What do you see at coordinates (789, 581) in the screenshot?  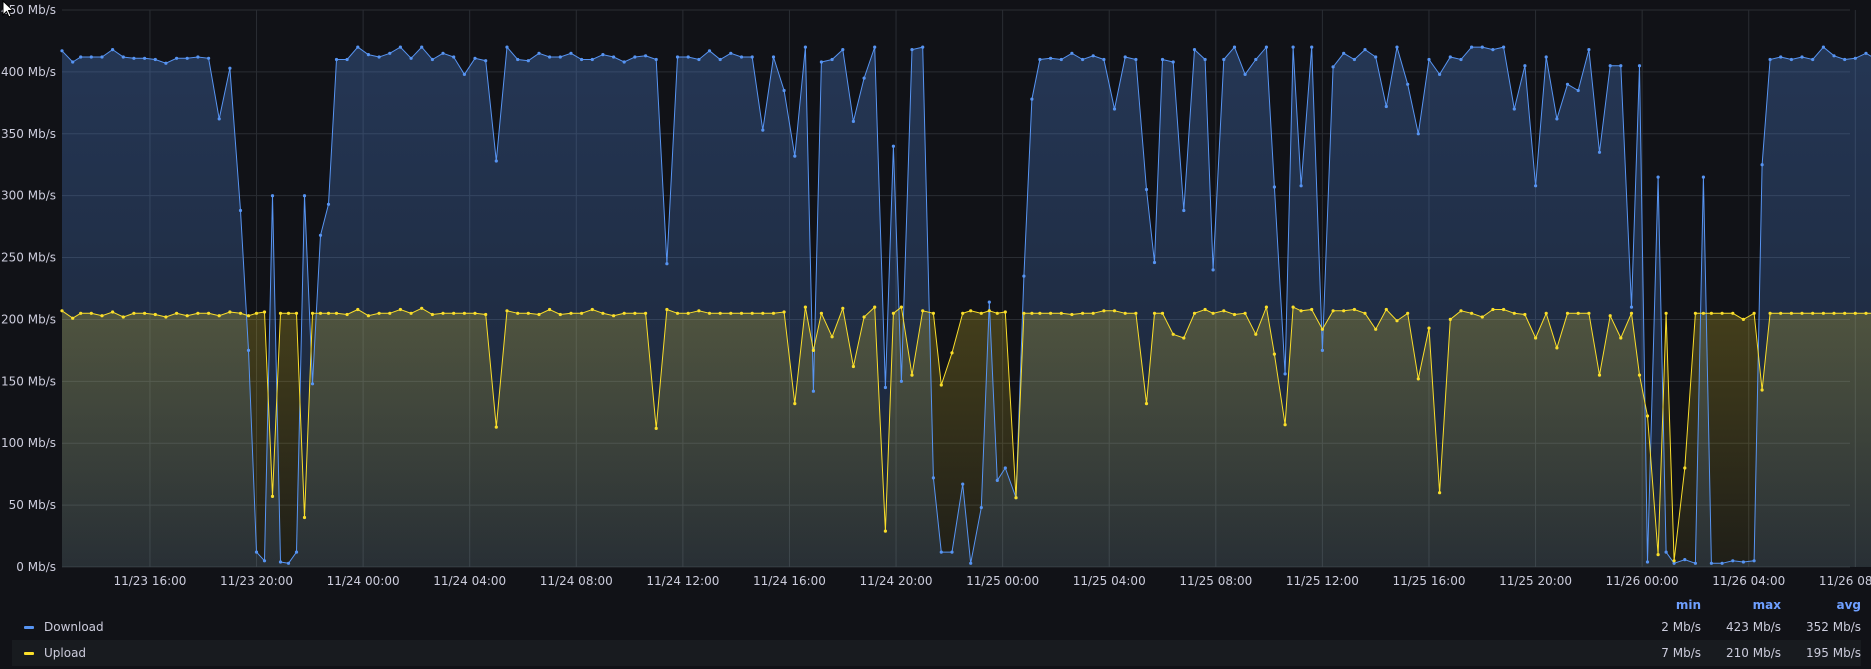 I see `x-tick-label: 11/24 16:00` at bounding box center [789, 581].